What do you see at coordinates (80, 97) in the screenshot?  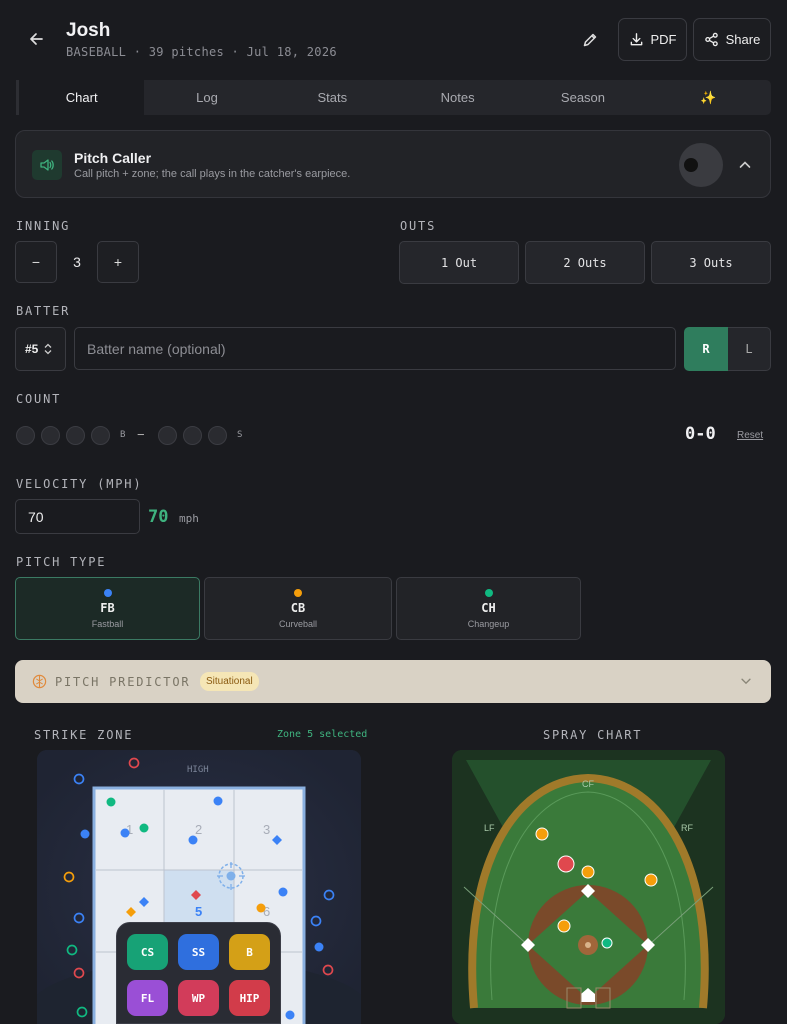 I see `tab-chart: Chart` at bounding box center [80, 97].